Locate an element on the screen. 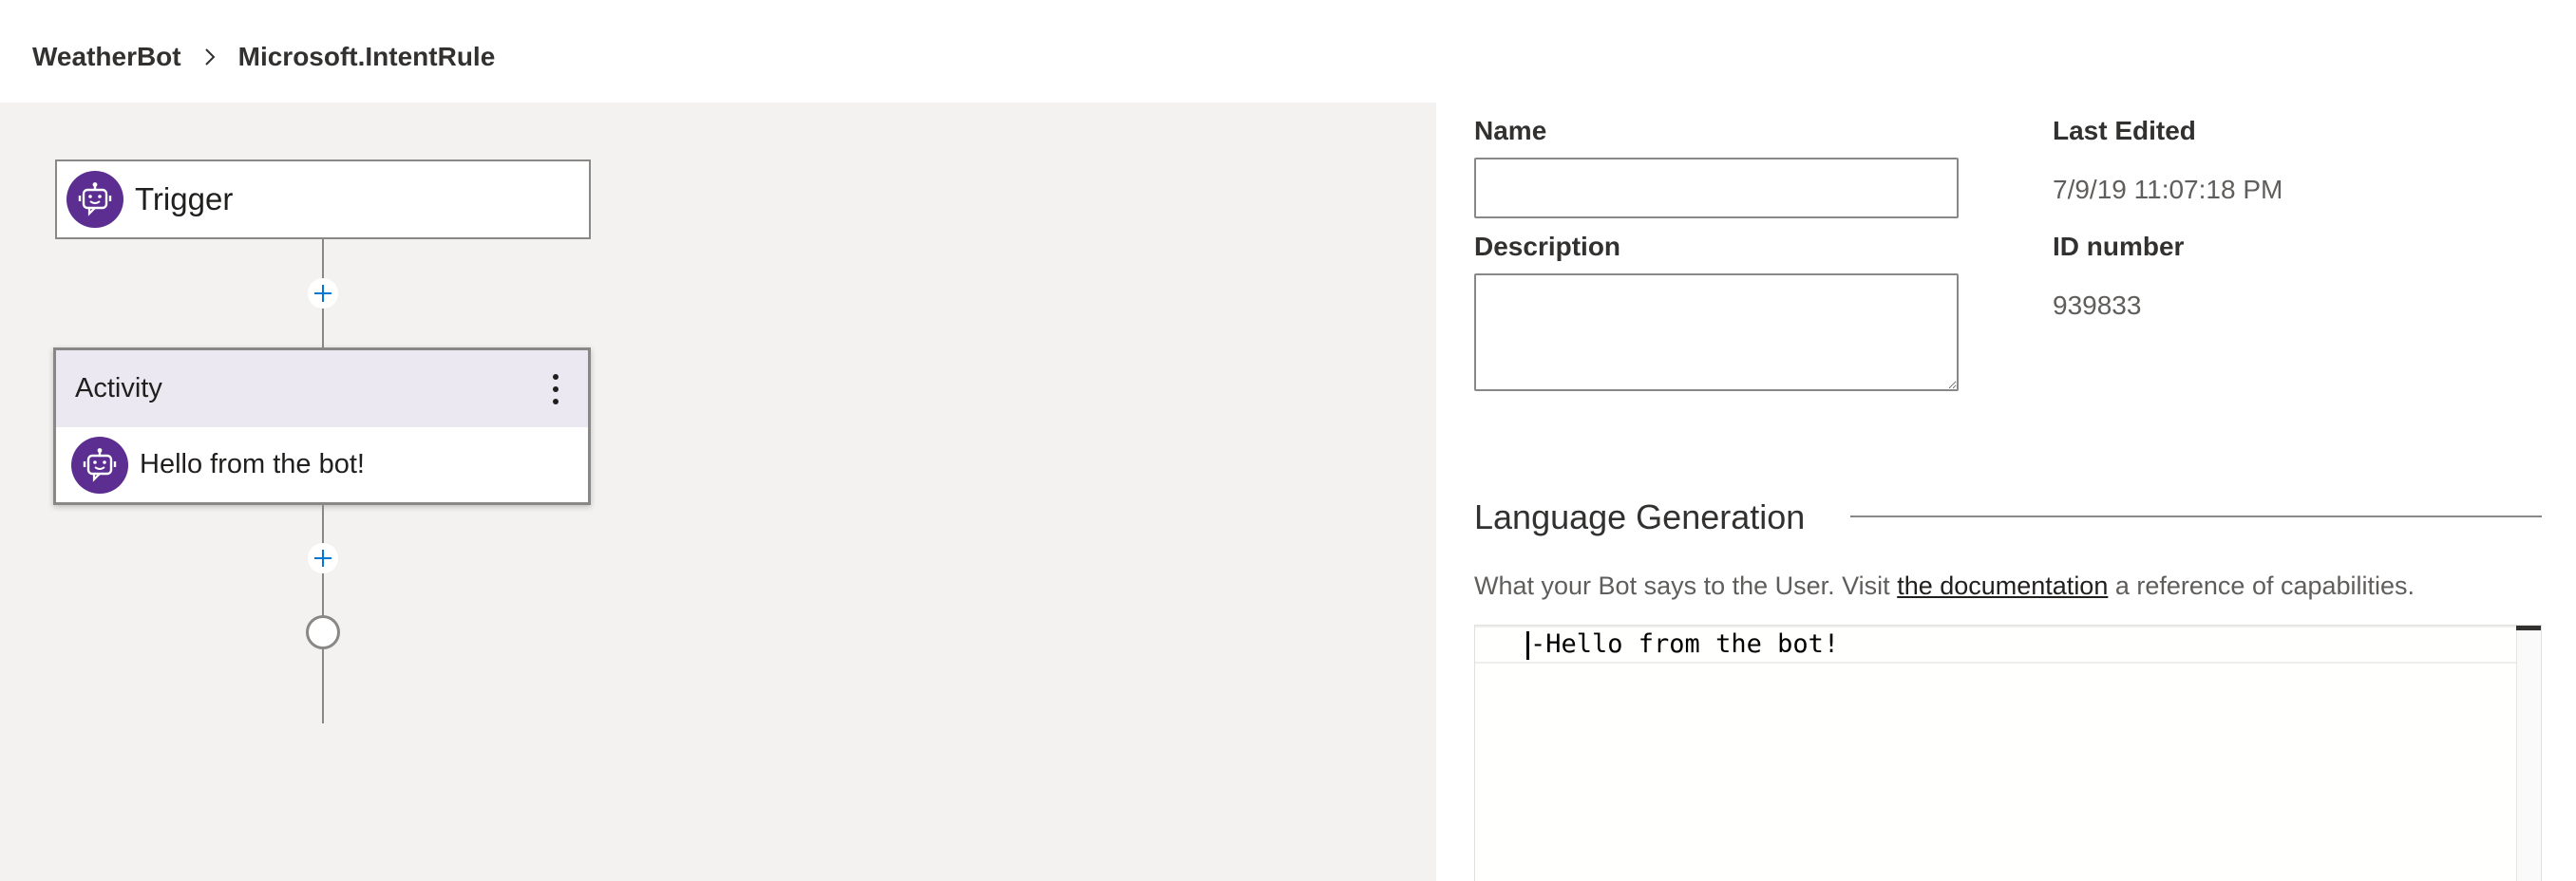 Image resolution: width=2576 pixels, height=881 pixels. activity-title: Activity is located at coordinates (118, 388).